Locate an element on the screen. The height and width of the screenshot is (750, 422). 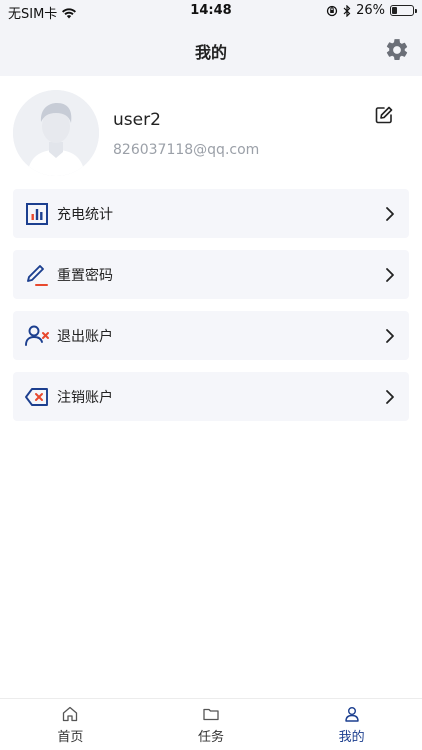
nav-bar: 我的 is located at coordinates (211, 50).